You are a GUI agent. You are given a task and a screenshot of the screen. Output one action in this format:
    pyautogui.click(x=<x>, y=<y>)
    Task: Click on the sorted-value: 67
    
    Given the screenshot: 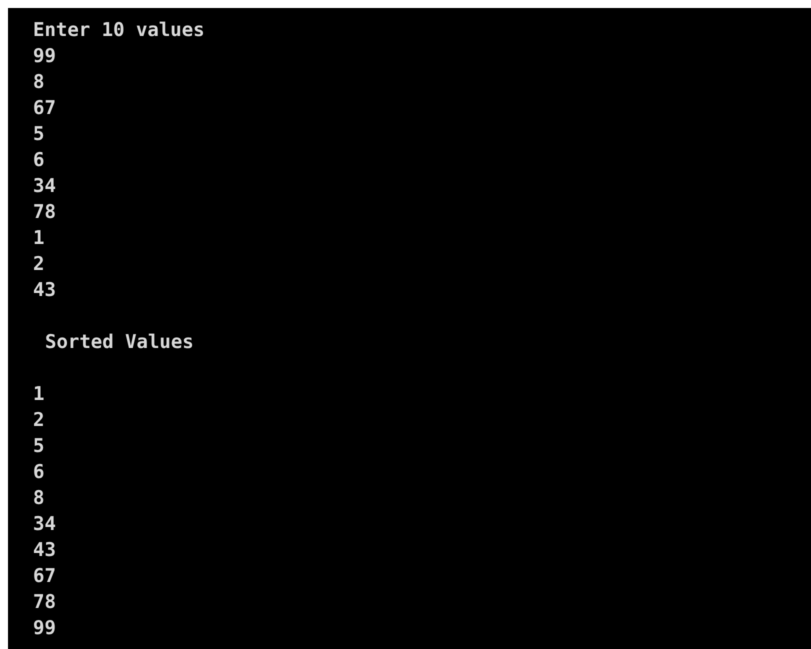 What is the action you would take?
    pyautogui.click(x=44, y=576)
    